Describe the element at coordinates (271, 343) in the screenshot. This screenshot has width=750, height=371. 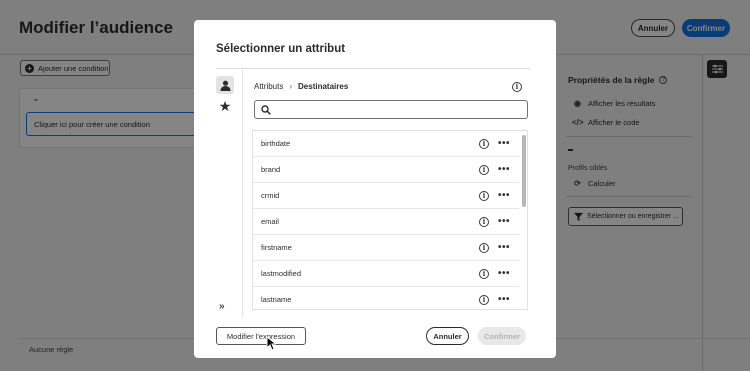
I see `mouse-cursor-icon` at that location.